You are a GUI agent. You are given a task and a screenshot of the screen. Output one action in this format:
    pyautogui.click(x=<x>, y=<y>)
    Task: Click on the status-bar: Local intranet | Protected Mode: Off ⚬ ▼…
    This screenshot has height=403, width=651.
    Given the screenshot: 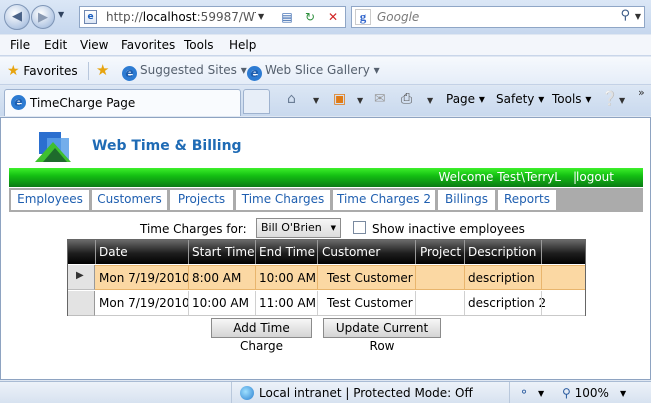 What is the action you would take?
    pyautogui.click(x=325, y=392)
    